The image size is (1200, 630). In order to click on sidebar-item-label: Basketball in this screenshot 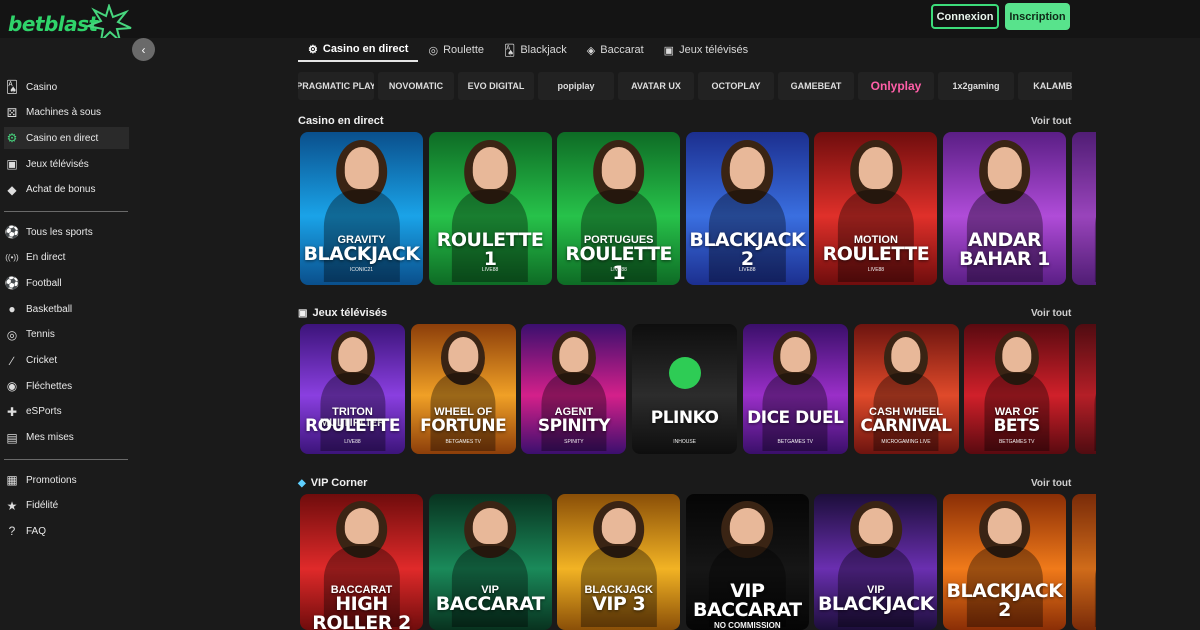, I will do `click(49, 309)`.